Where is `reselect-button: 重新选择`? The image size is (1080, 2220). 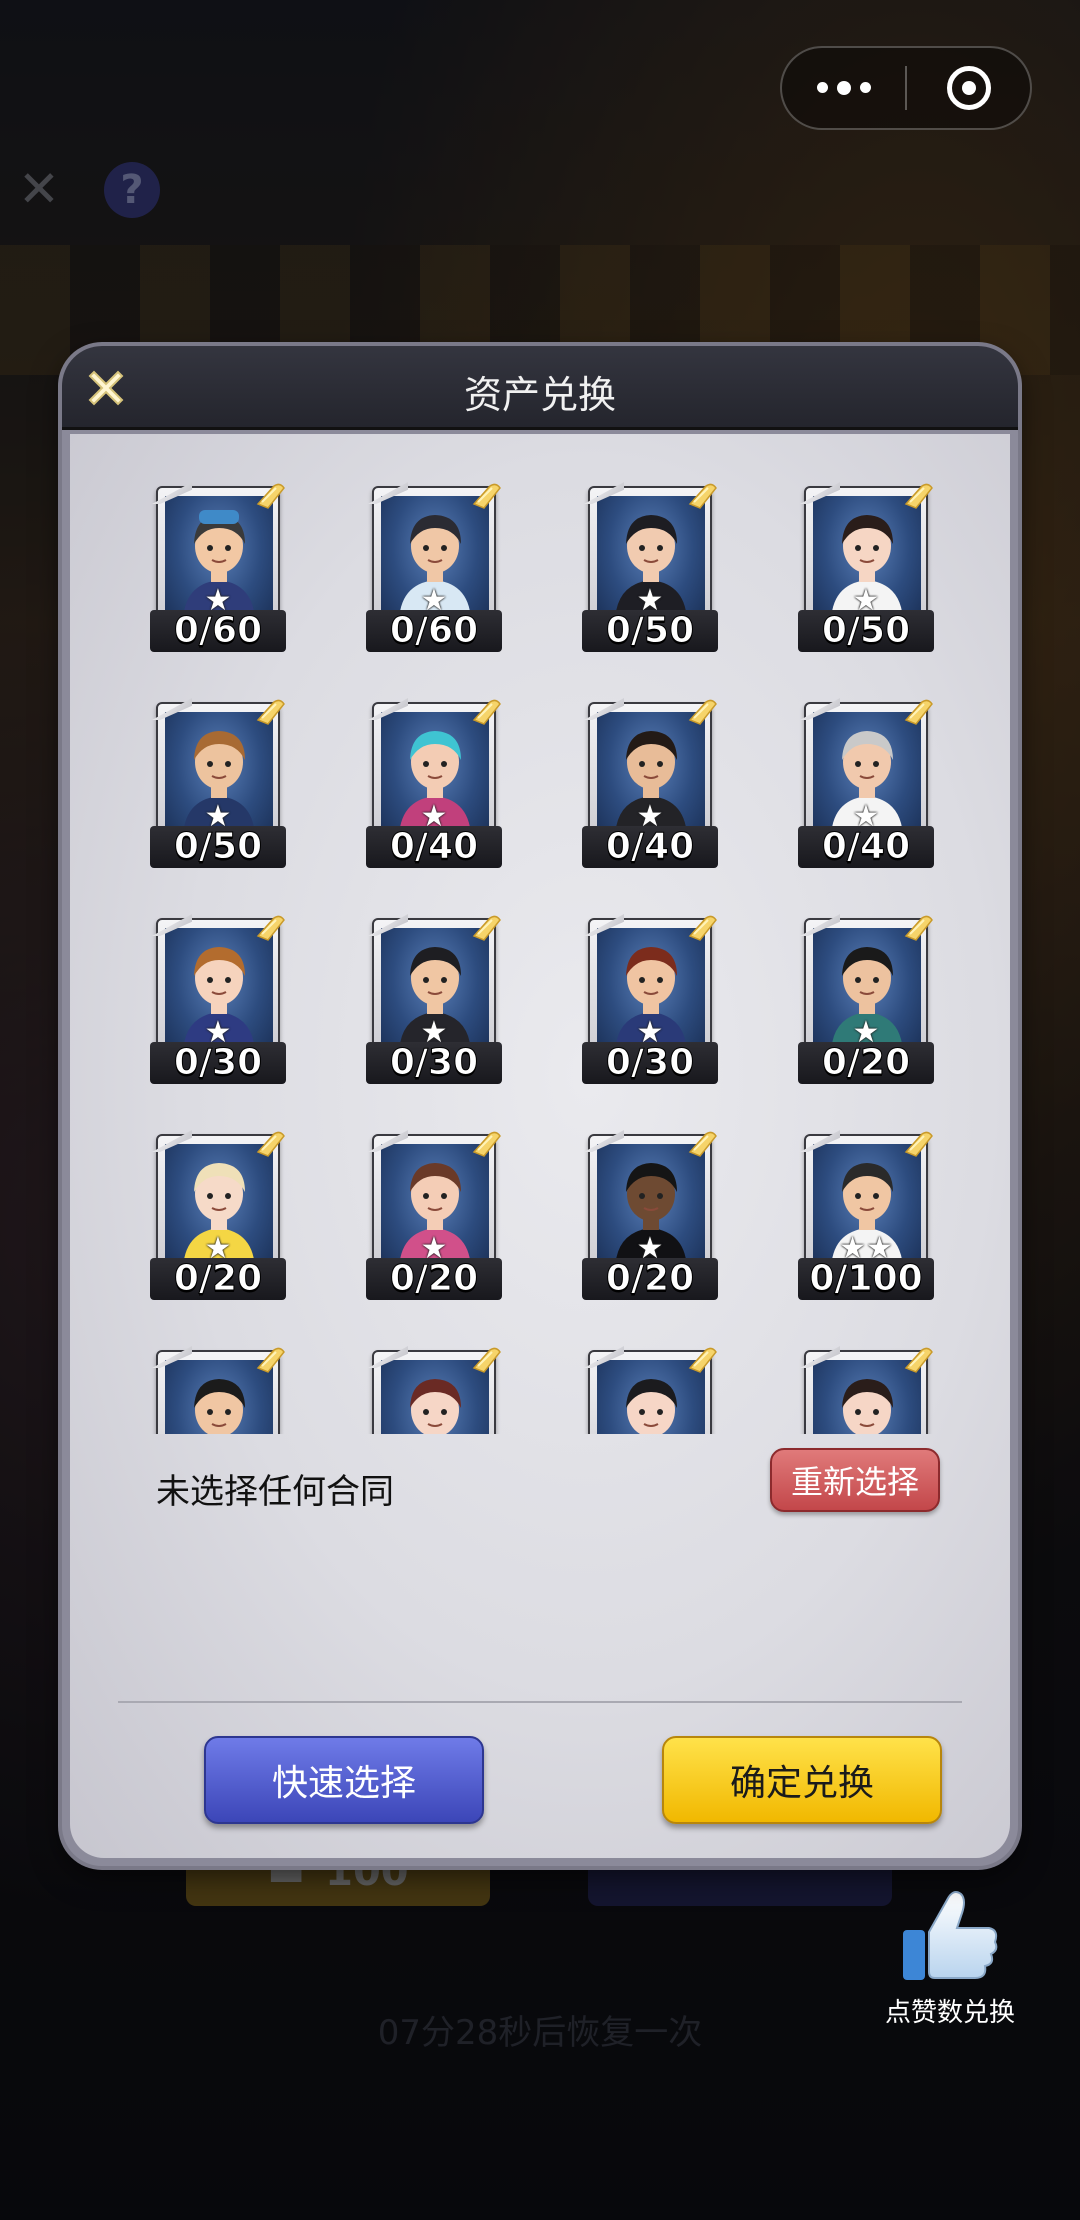 reselect-button: 重新选择 is located at coordinates (855, 1480).